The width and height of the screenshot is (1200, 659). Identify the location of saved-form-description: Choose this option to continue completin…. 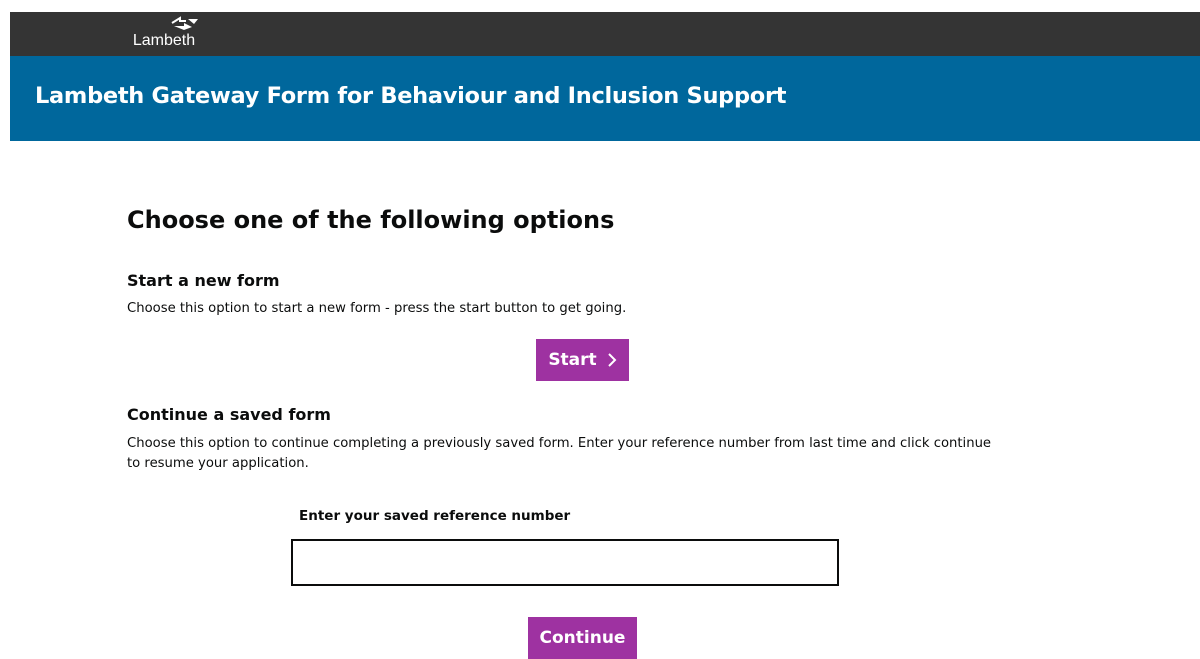
(559, 453).